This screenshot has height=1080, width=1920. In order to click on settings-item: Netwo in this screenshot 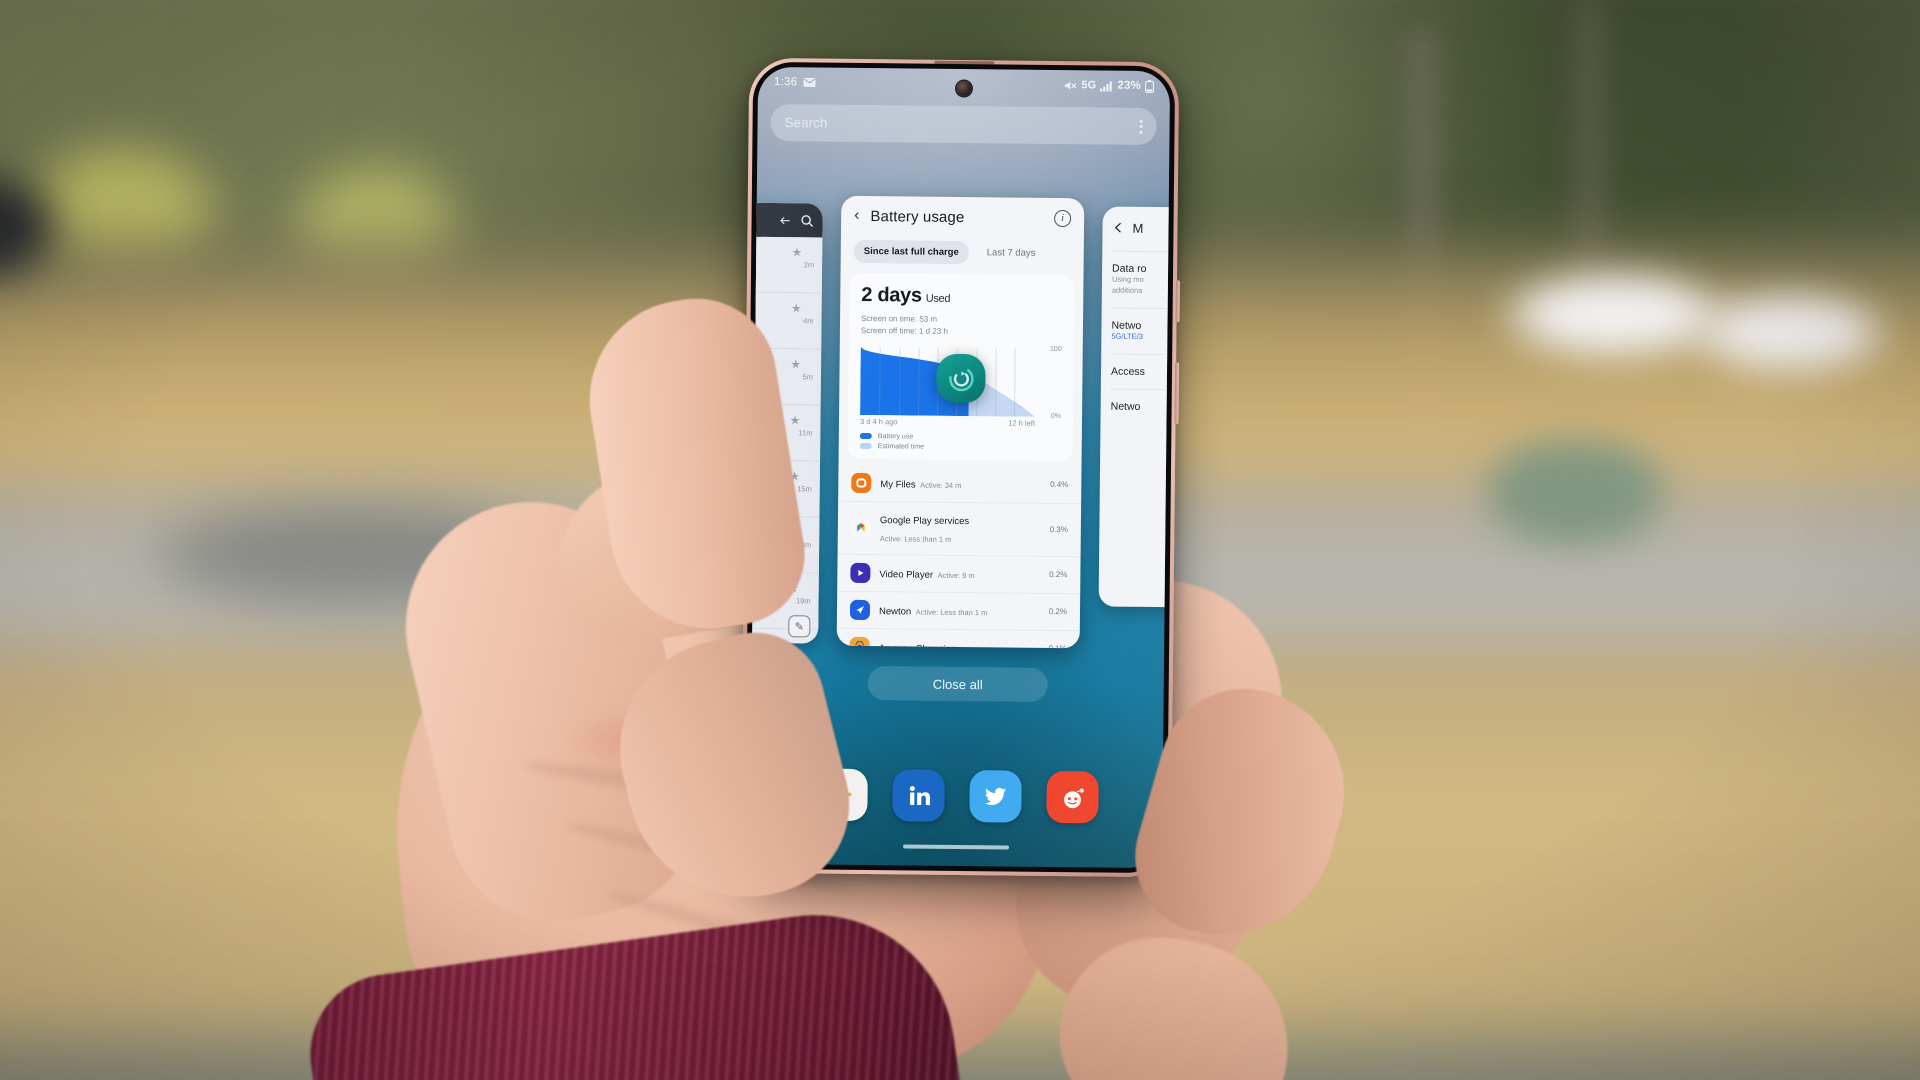, I will do `click(1135, 406)`.